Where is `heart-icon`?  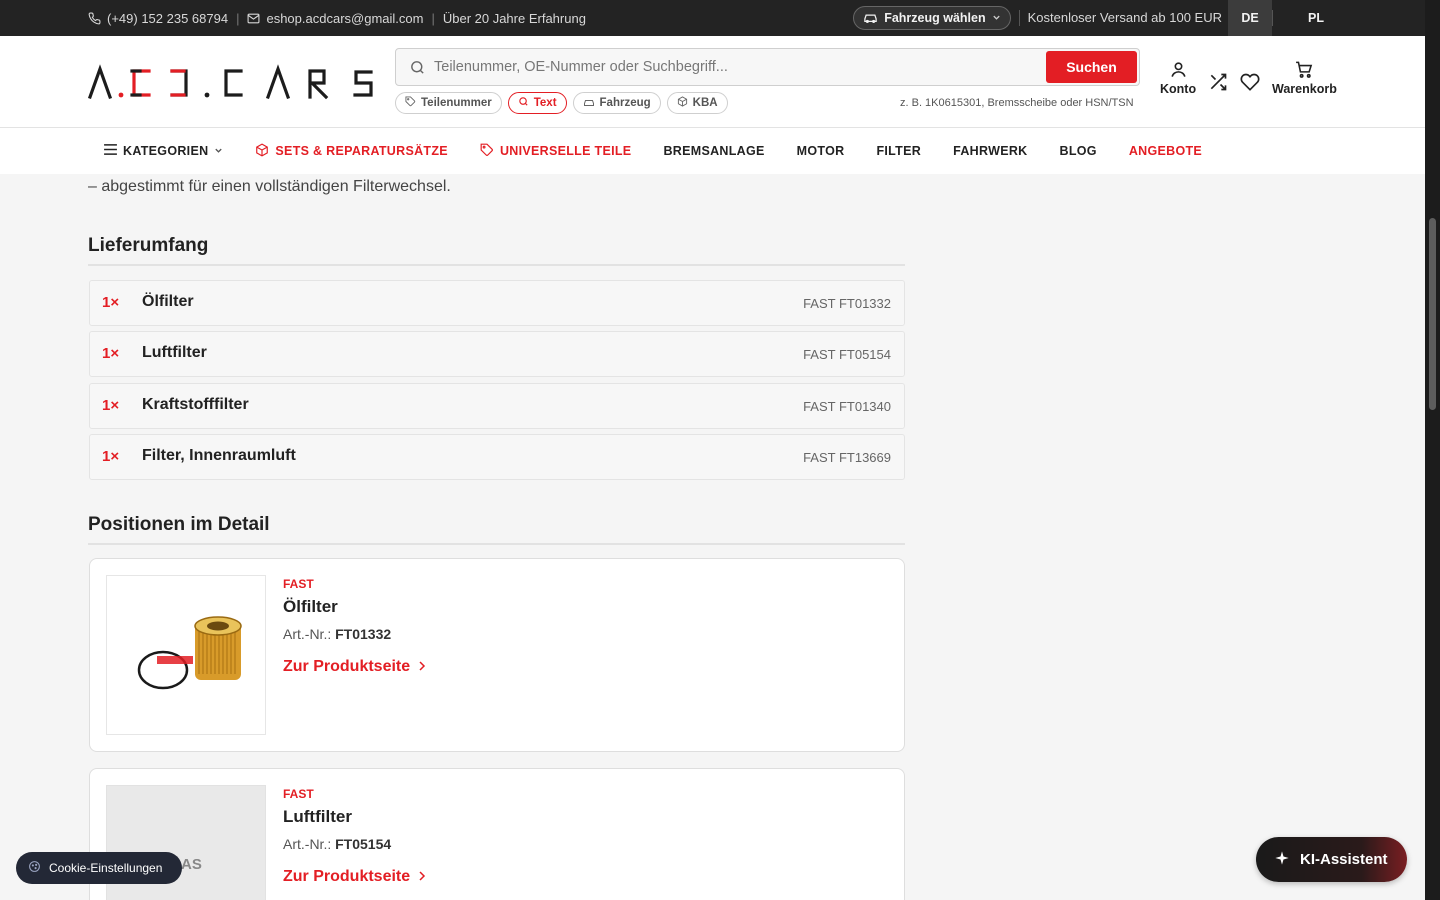 heart-icon is located at coordinates (1250, 83).